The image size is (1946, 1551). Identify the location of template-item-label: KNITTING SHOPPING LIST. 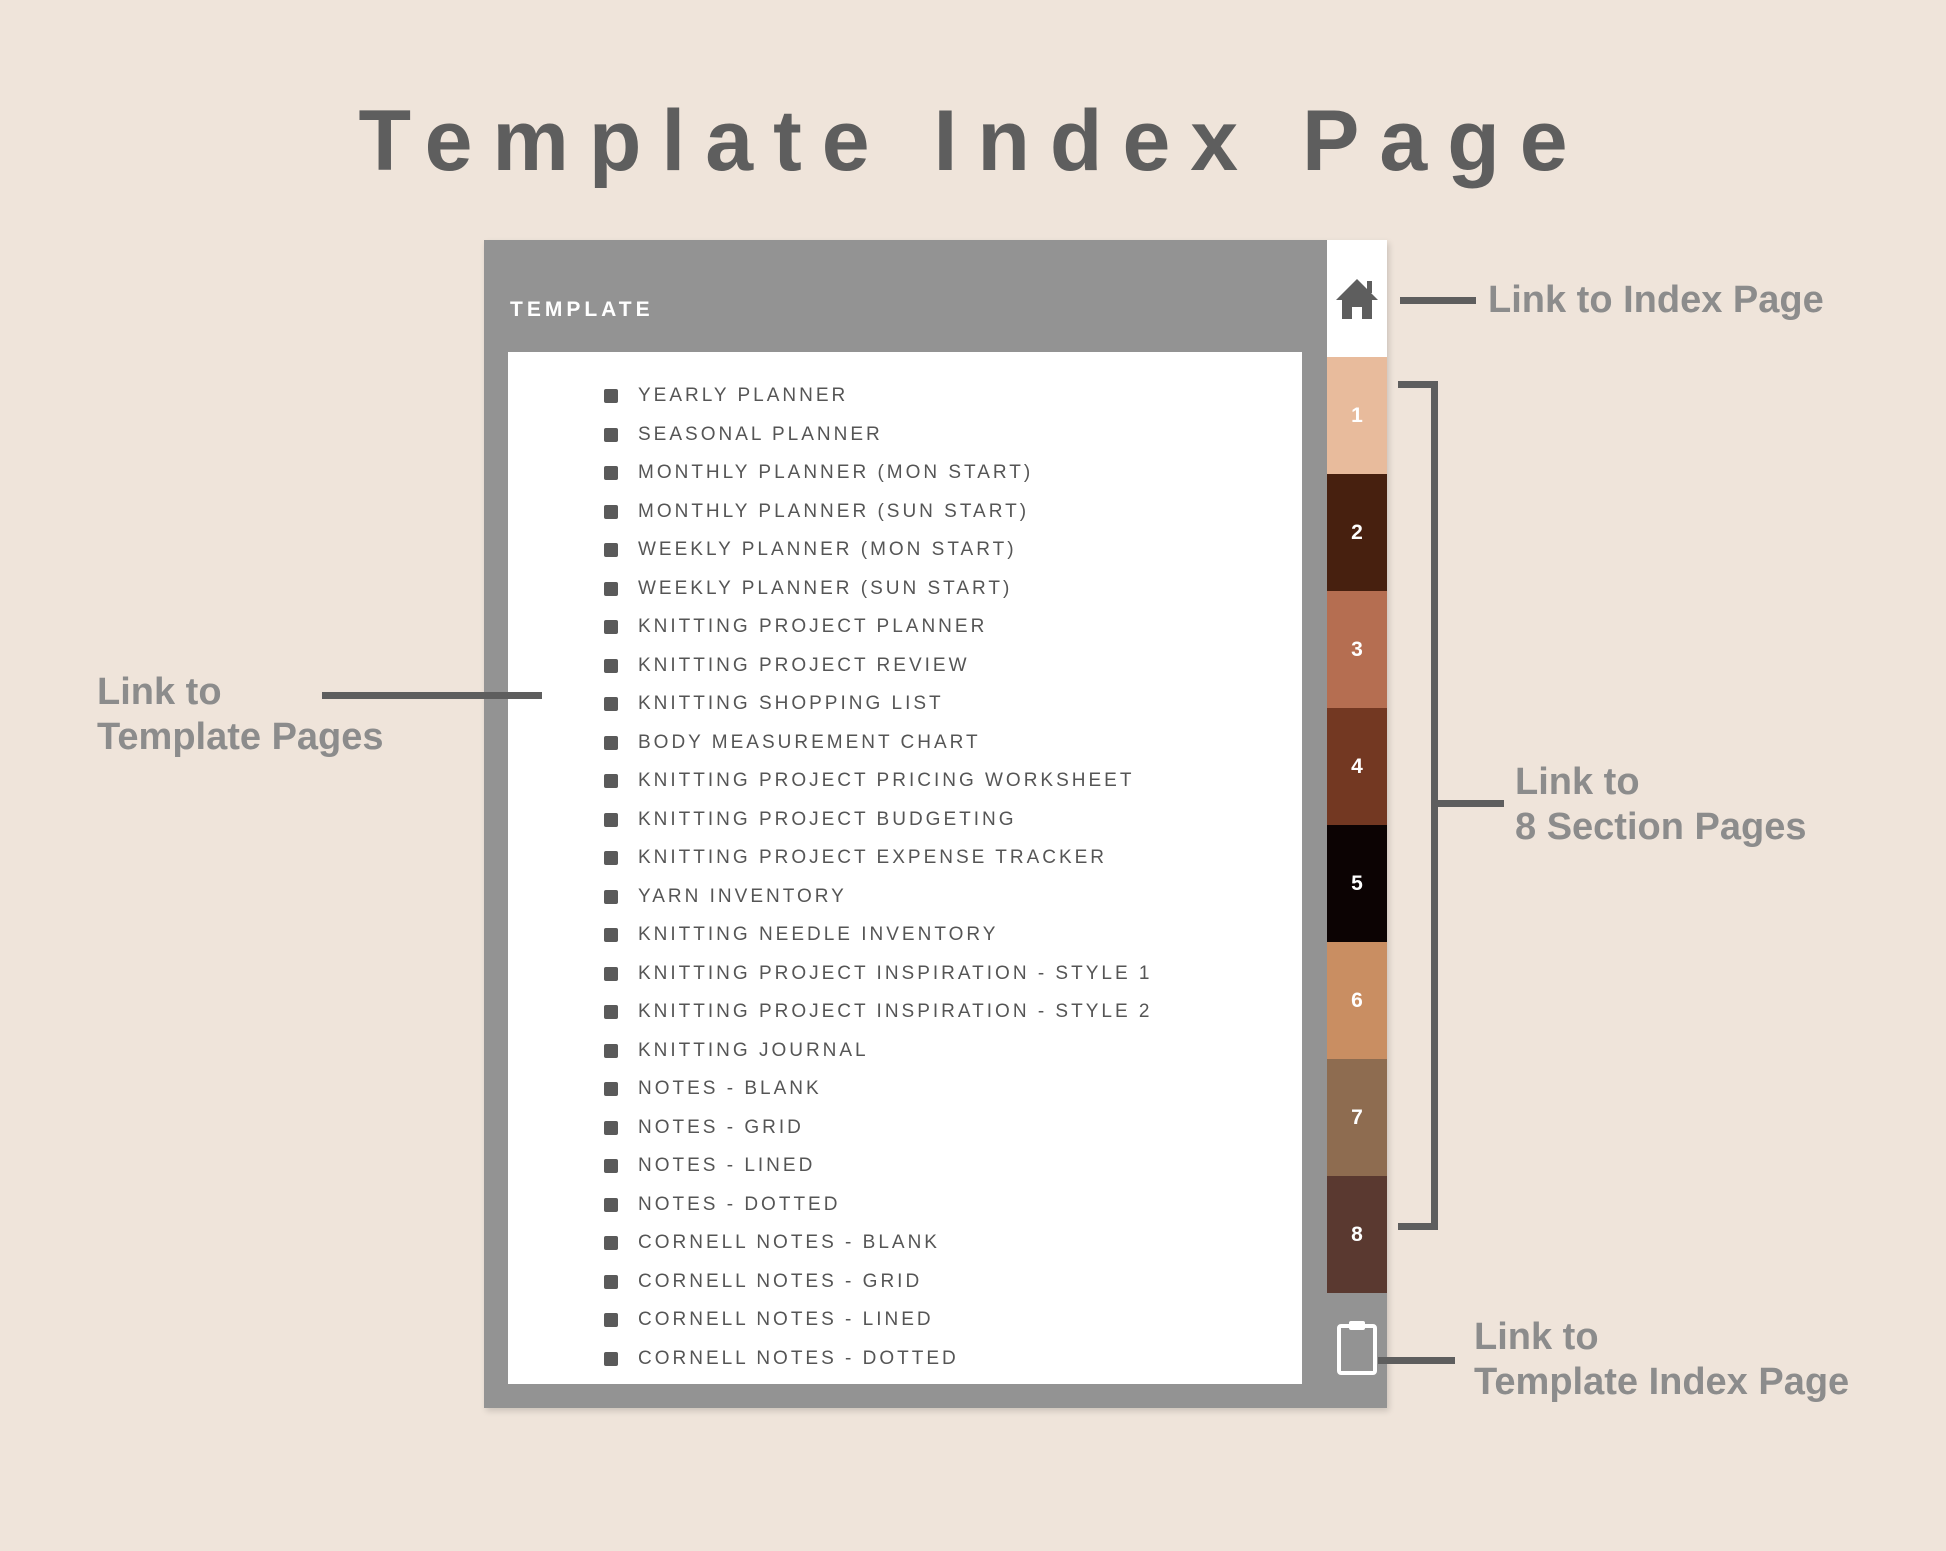
(791, 704).